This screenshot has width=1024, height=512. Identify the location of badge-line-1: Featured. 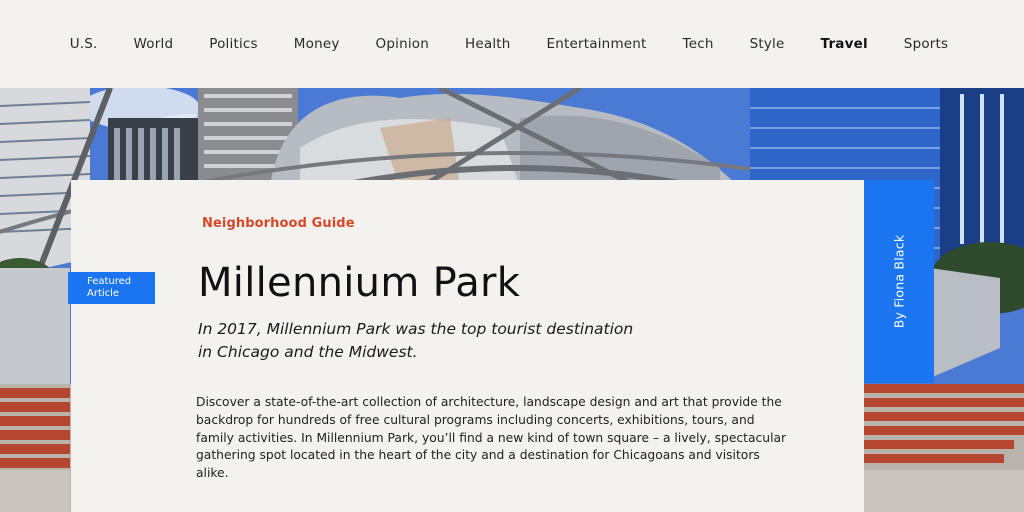
(109, 281).